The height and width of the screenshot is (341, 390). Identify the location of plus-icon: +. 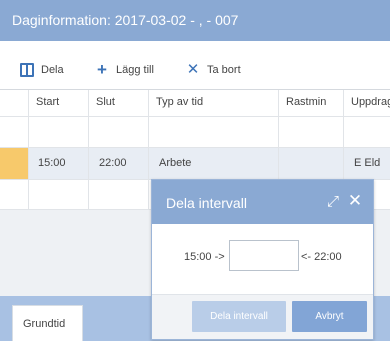
(102, 69).